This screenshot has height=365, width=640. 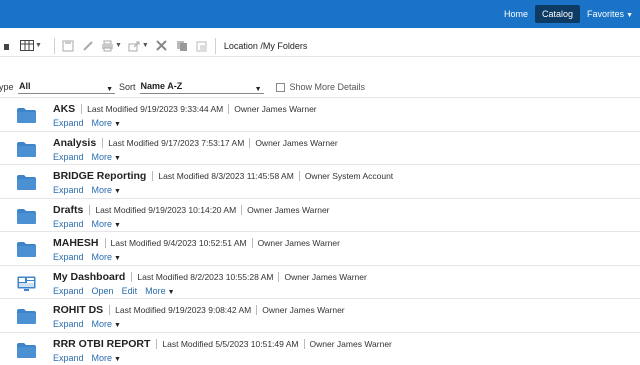 What do you see at coordinates (241, 46) in the screenshot?
I see `location-label: Location` at bounding box center [241, 46].